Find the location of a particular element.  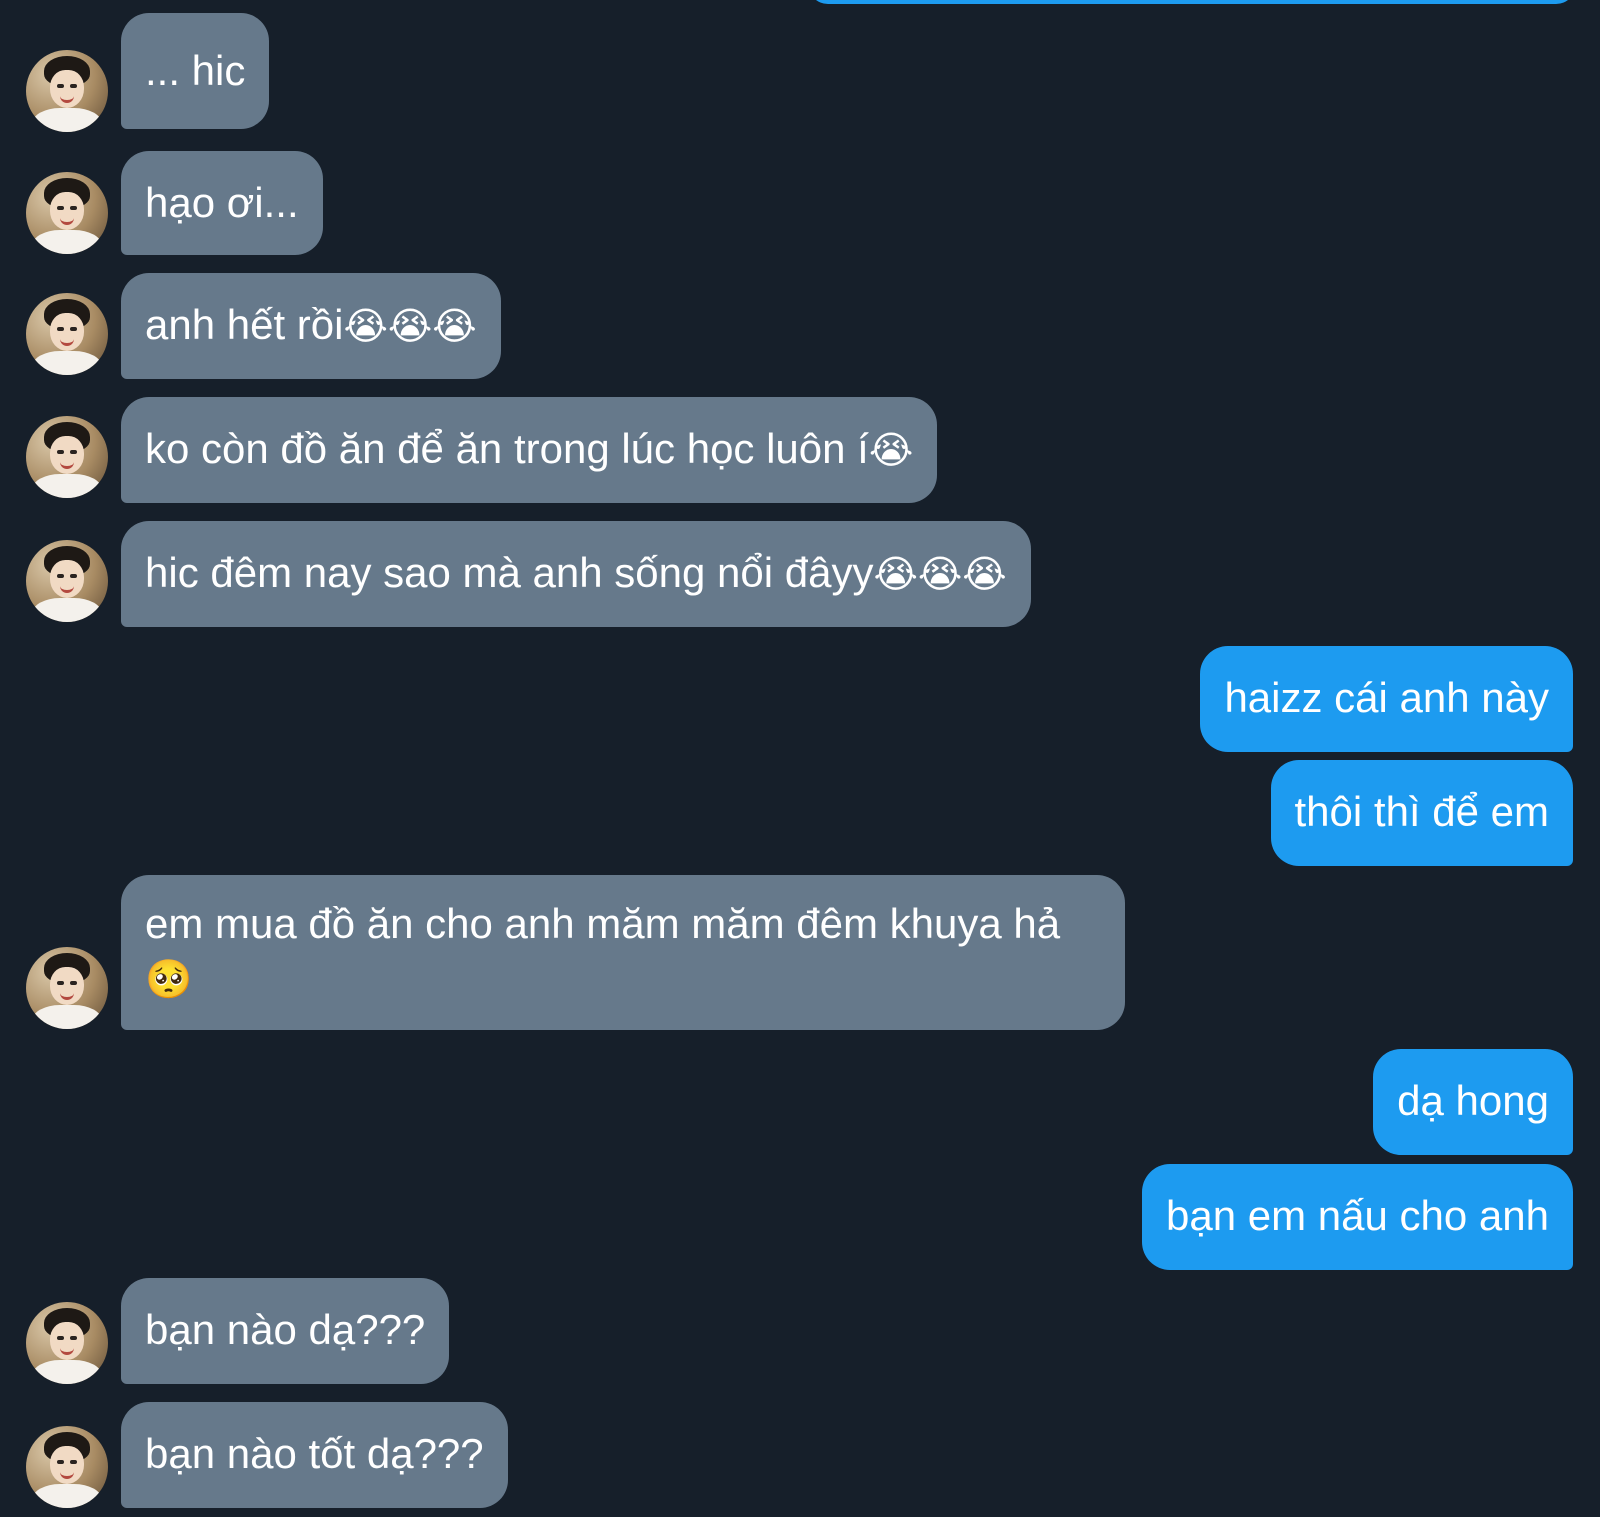

message-text: ... hic is located at coordinates (195, 70).